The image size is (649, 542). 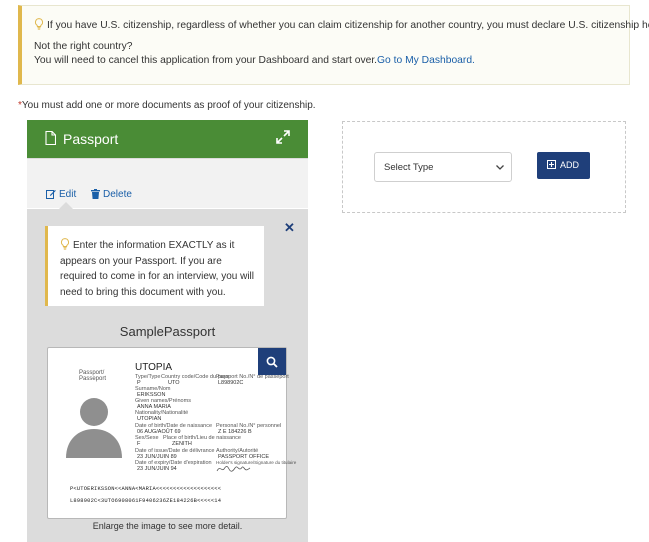 What do you see at coordinates (570, 165) in the screenshot?
I see `add-document-label: ADD` at bounding box center [570, 165].